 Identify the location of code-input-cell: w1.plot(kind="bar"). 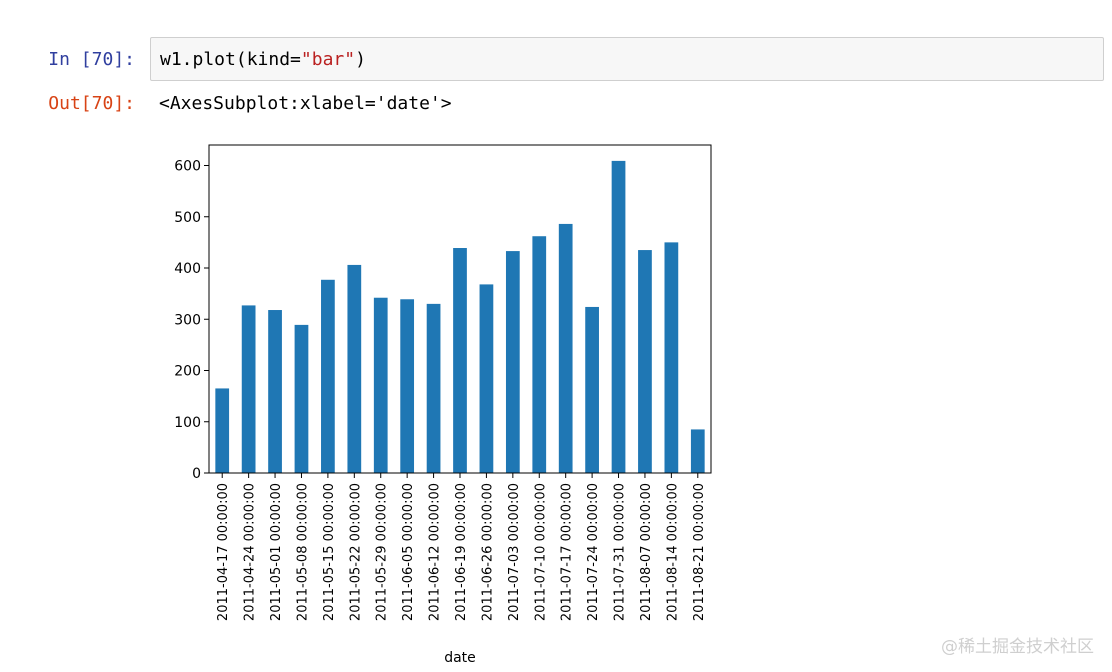
(627, 59).